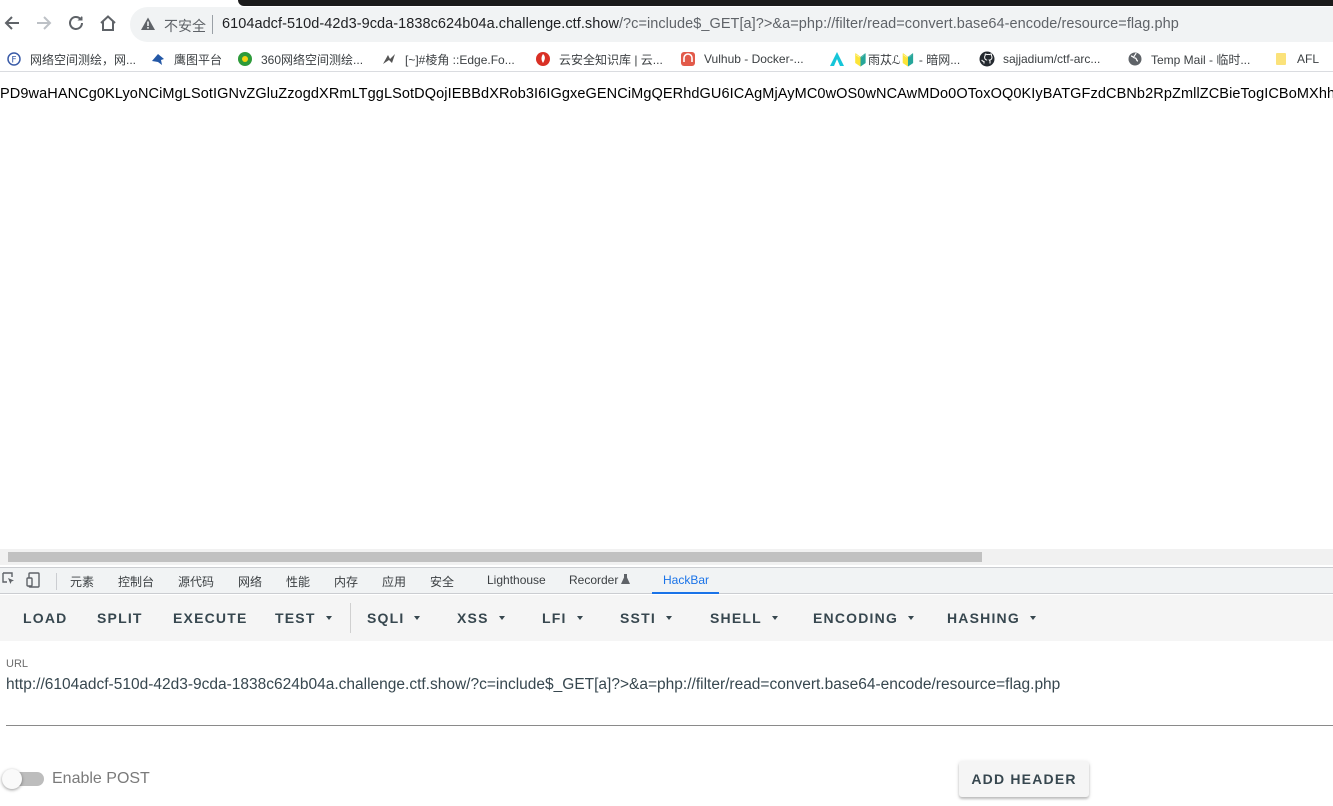 Image resolution: width=1333 pixels, height=806 pixels. What do you see at coordinates (686, 580) in the screenshot?
I see `tab-hackbar: HackBar` at bounding box center [686, 580].